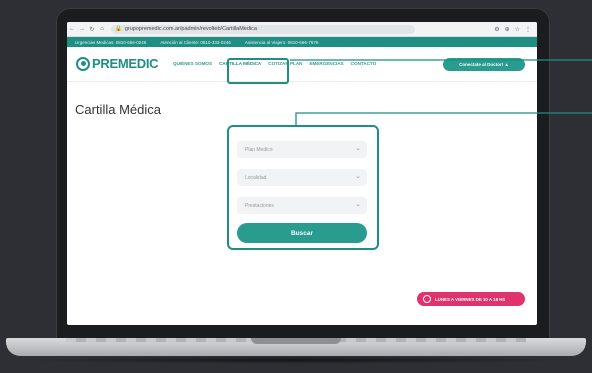 This screenshot has width=592, height=373. I want to click on page-title: Cartilla Médica, so click(118, 109).